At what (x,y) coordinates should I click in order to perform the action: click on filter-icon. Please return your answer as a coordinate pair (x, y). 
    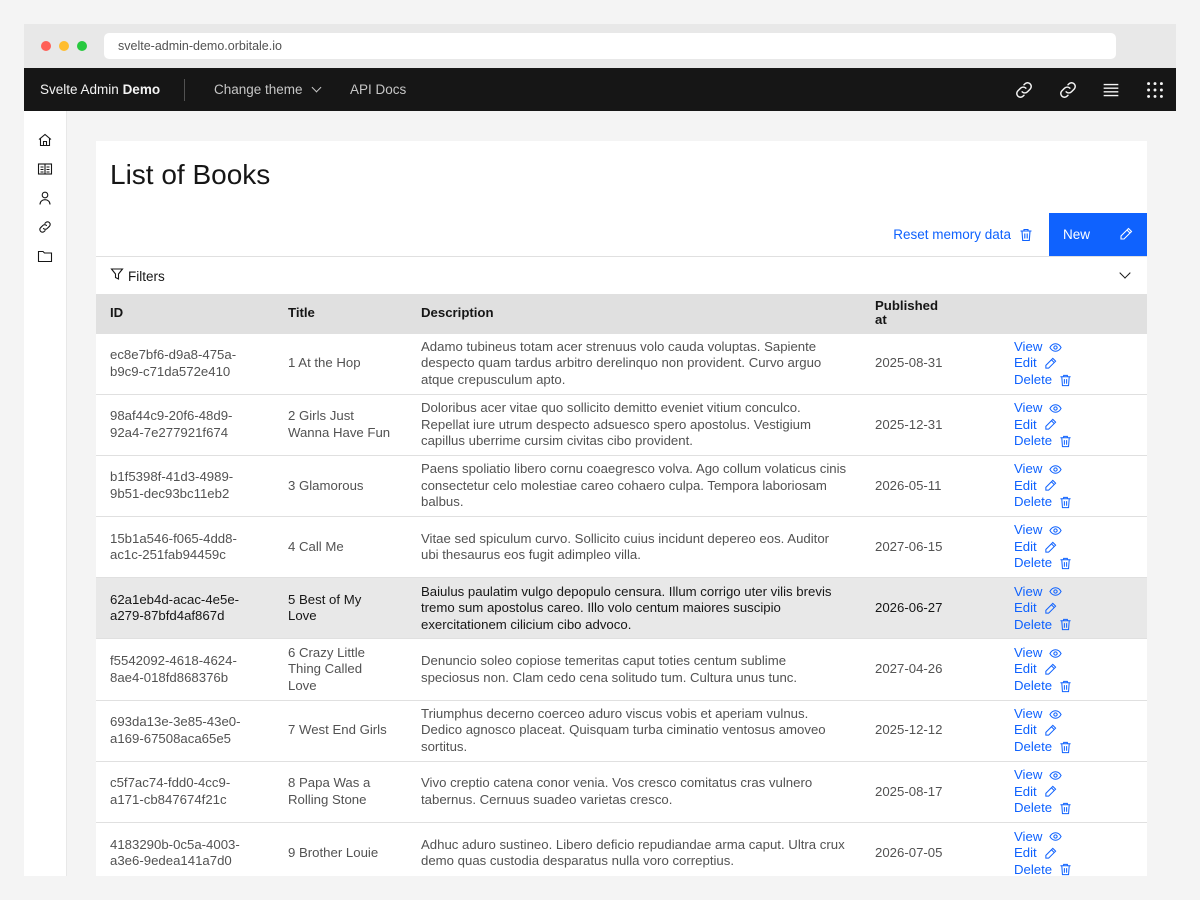
    Looking at the image, I should click on (117, 274).